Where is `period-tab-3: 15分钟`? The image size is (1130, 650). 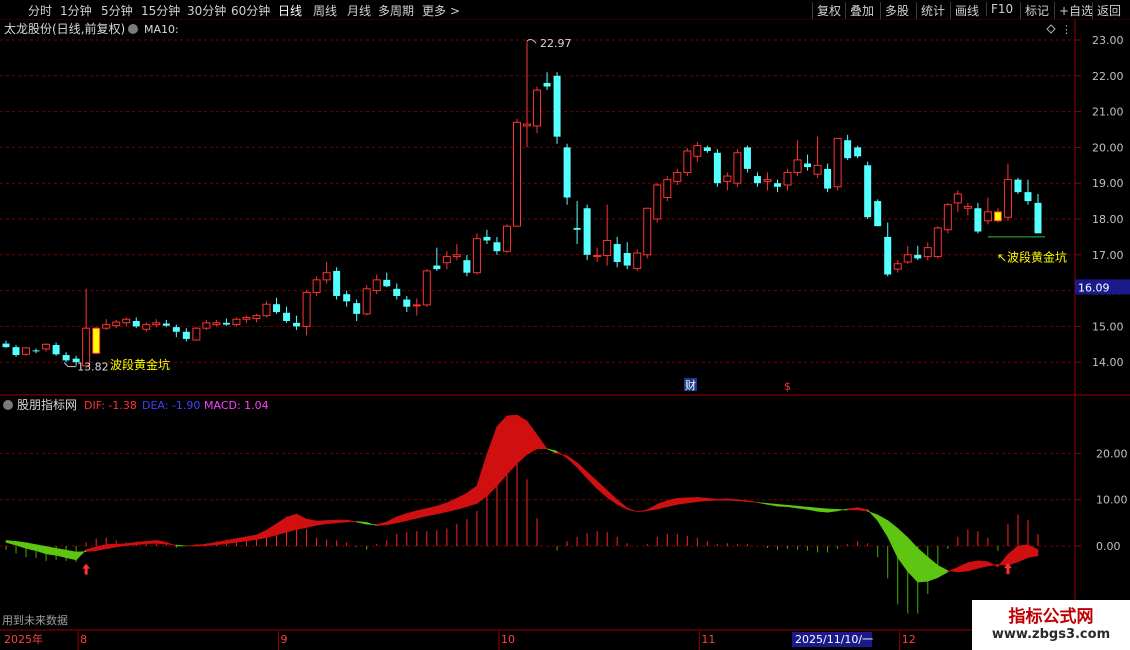
period-tab-3: 15分钟 is located at coordinates (160, 10).